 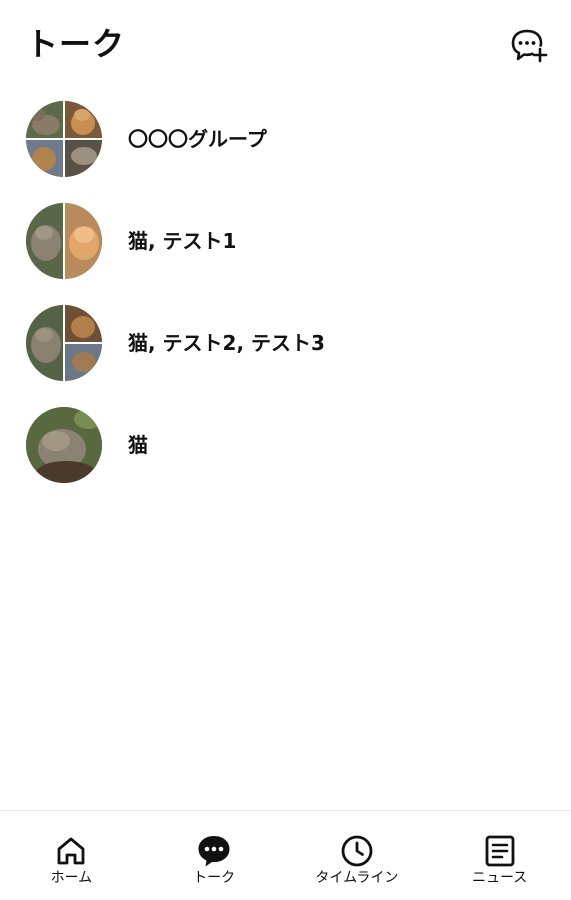 What do you see at coordinates (138, 445) in the screenshot?
I see `chat-name: 猫` at bounding box center [138, 445].